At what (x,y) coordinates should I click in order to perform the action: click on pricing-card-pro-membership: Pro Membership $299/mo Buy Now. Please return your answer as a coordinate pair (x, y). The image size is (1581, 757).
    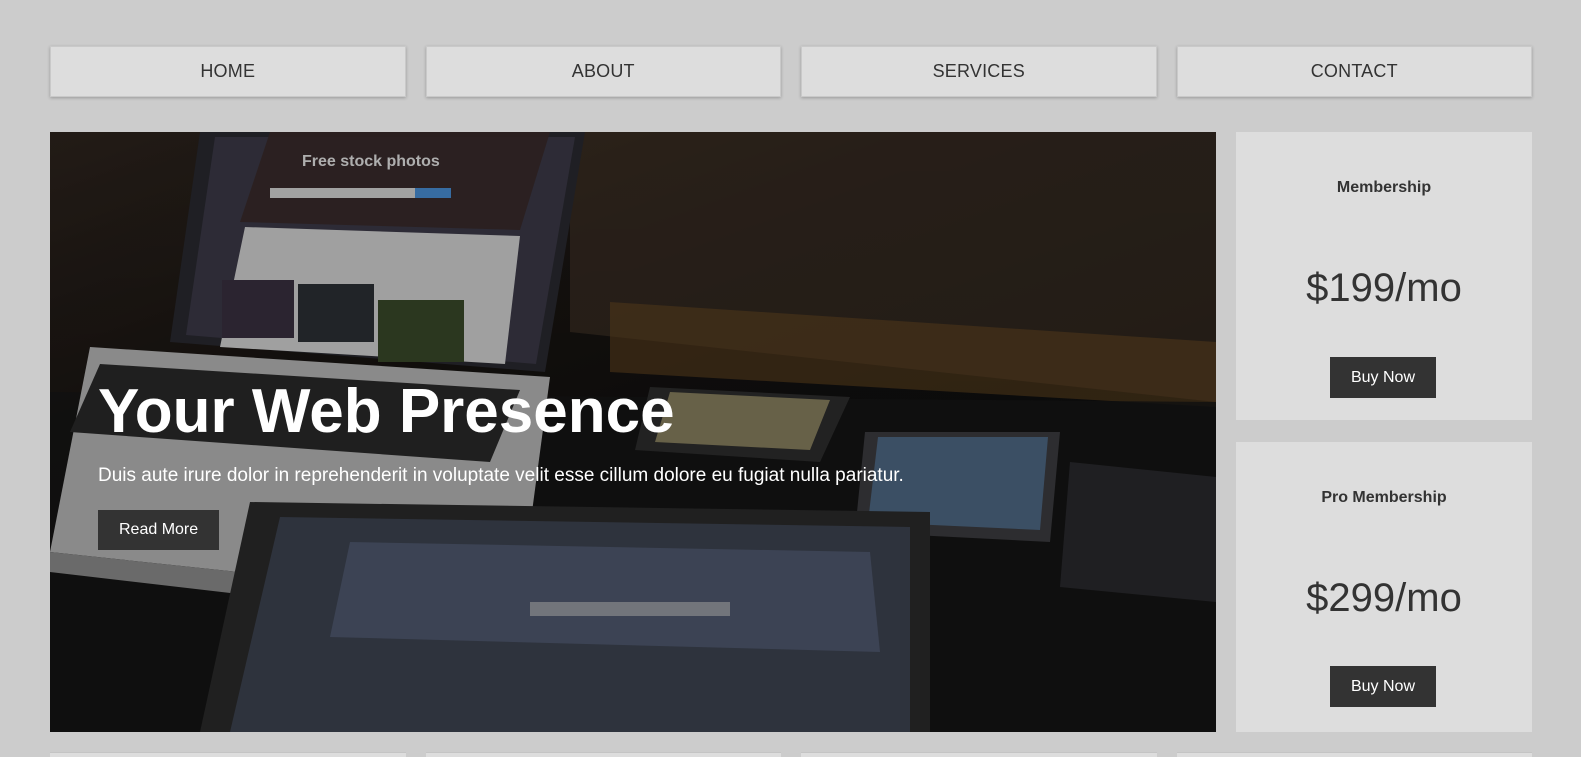
    Looking at the image, I should click on (1384, 587).